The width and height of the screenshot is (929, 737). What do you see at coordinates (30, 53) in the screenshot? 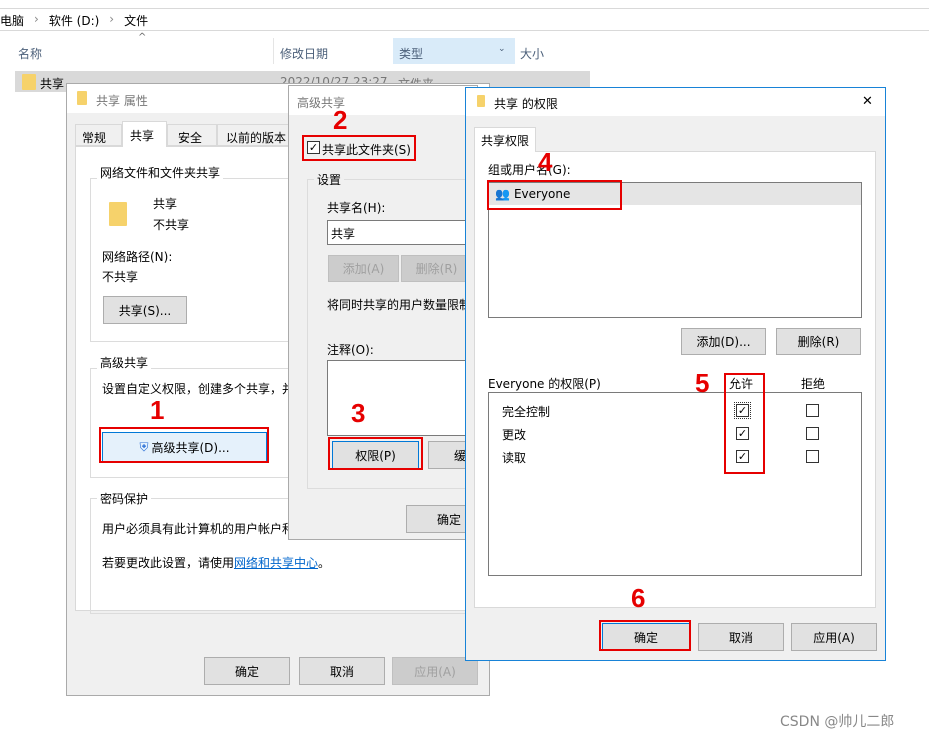
I see `column-name: 名称` at bounding box center [30, 53].